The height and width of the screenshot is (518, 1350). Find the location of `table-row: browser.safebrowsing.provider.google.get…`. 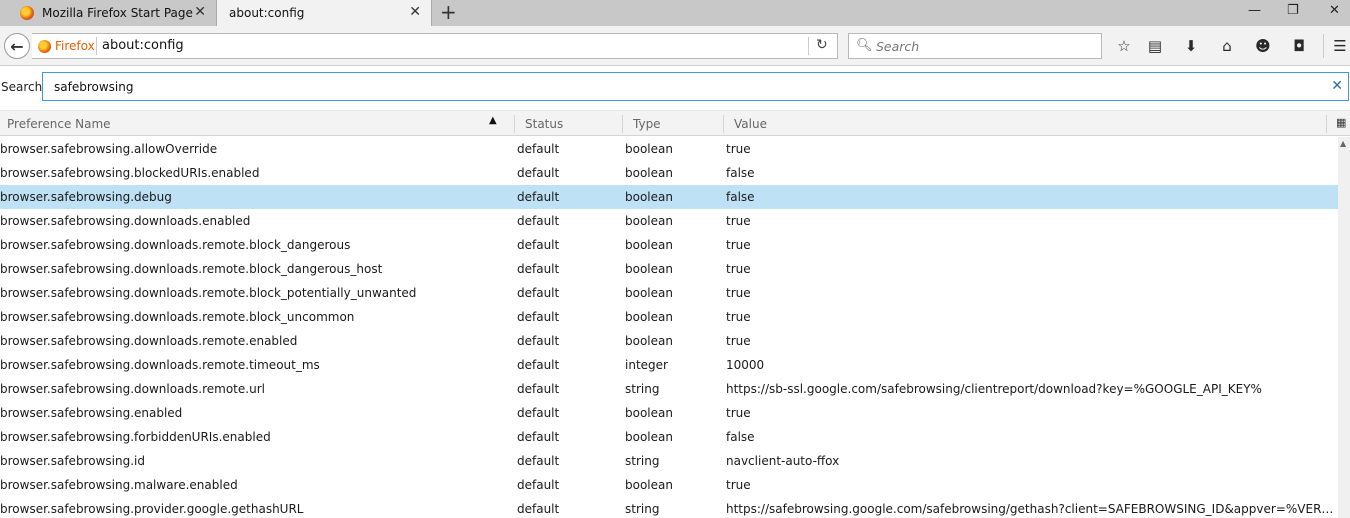

table-row: browser.safebrowsing.provider.google.get… is located at coordinates (669, 507).